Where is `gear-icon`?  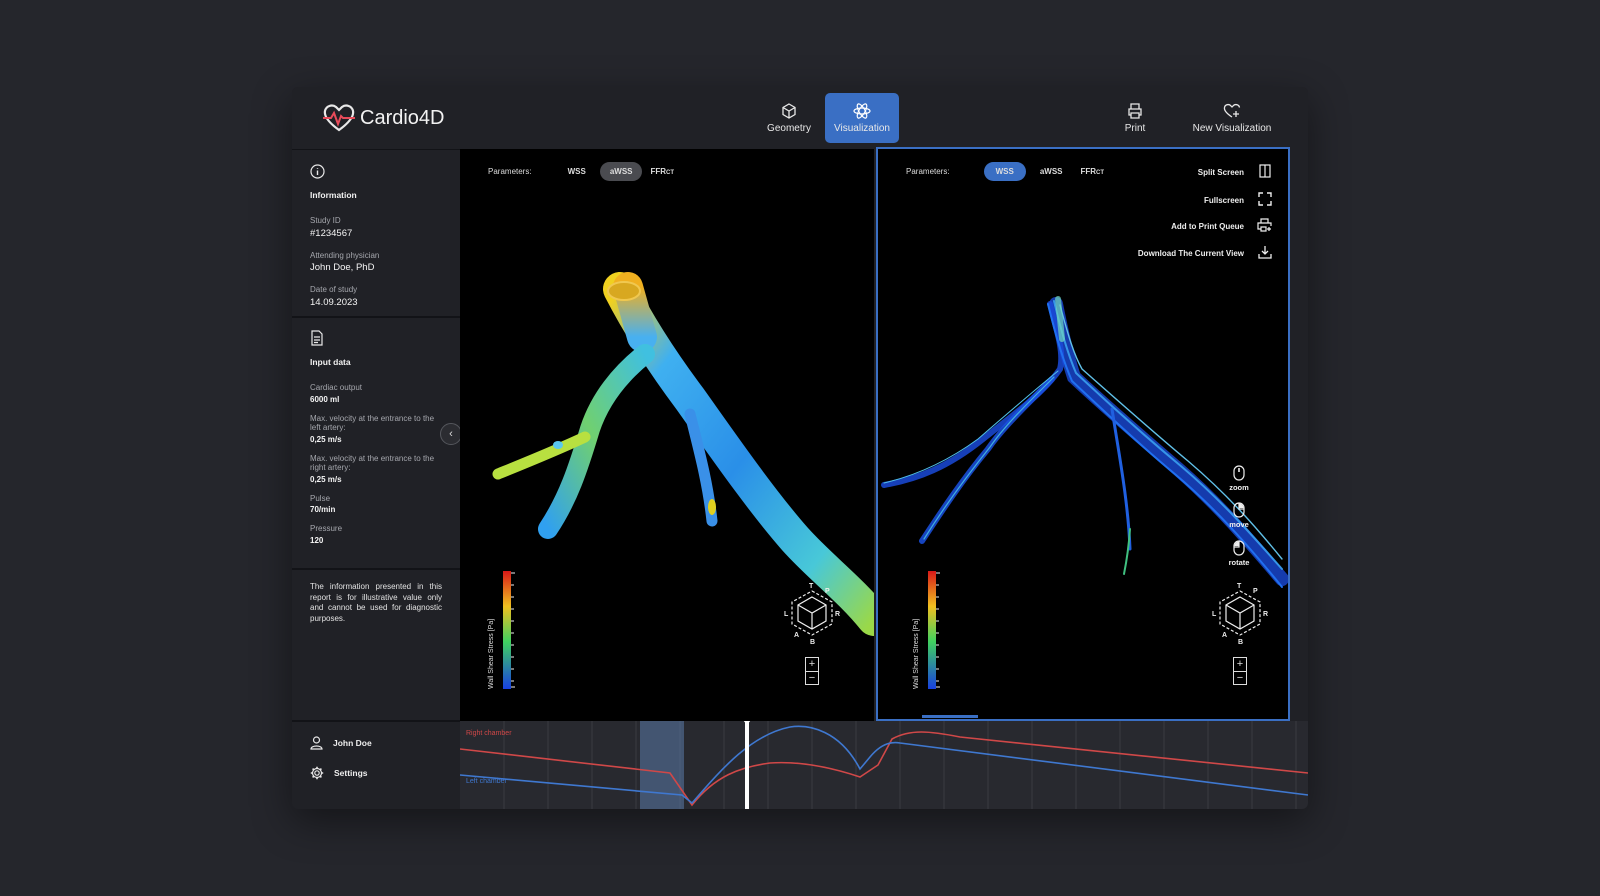
gear-icon is located at coordinates (317, 773).